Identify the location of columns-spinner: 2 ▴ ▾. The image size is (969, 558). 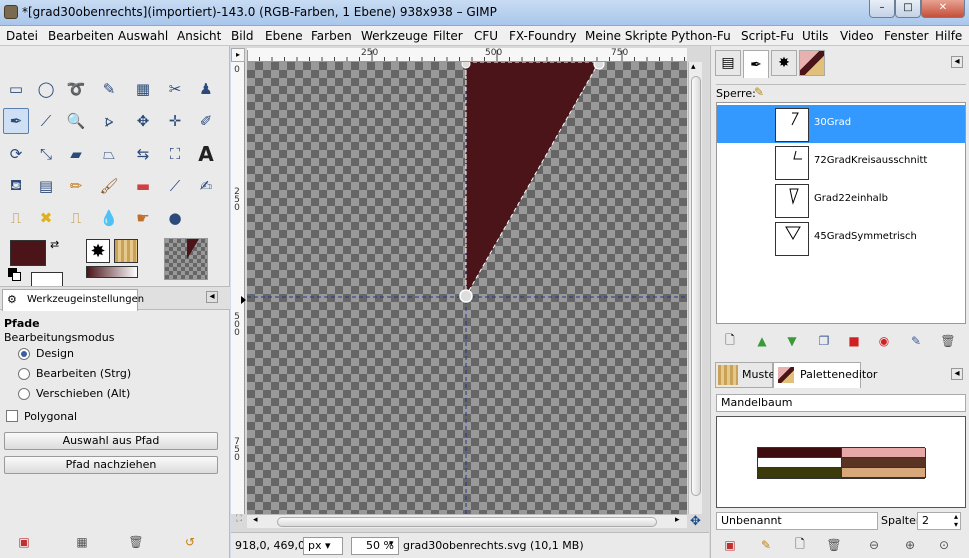
(939, 521).